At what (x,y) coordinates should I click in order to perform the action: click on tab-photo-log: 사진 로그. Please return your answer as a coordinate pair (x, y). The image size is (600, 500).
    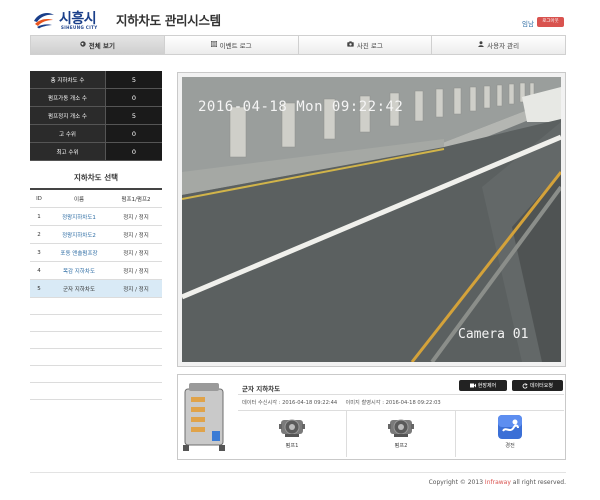
    Looking at the image, I should click on (366, 45).